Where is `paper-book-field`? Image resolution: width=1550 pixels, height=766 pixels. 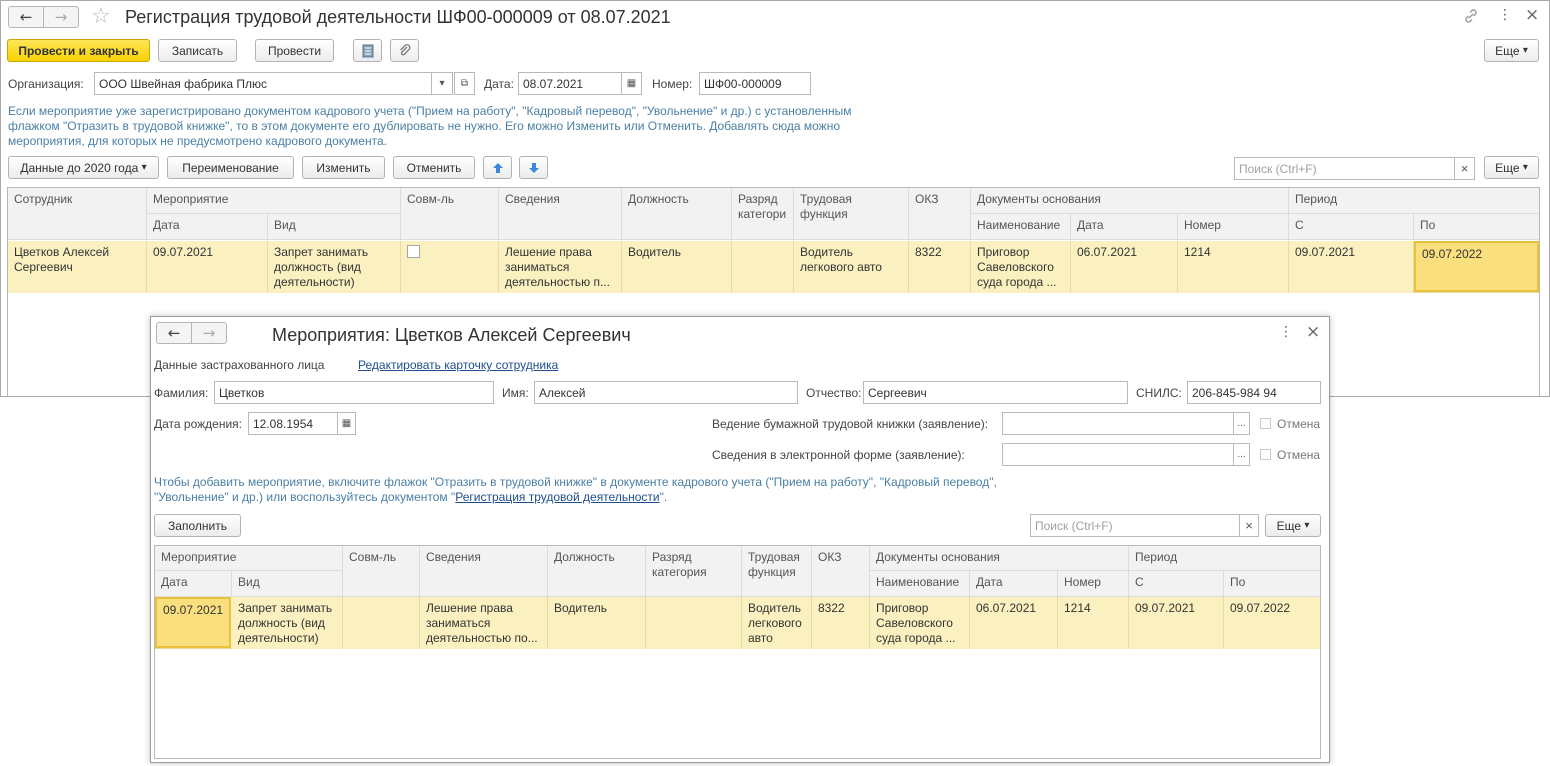
paper-book-field is located at coordinates (1118, 423).